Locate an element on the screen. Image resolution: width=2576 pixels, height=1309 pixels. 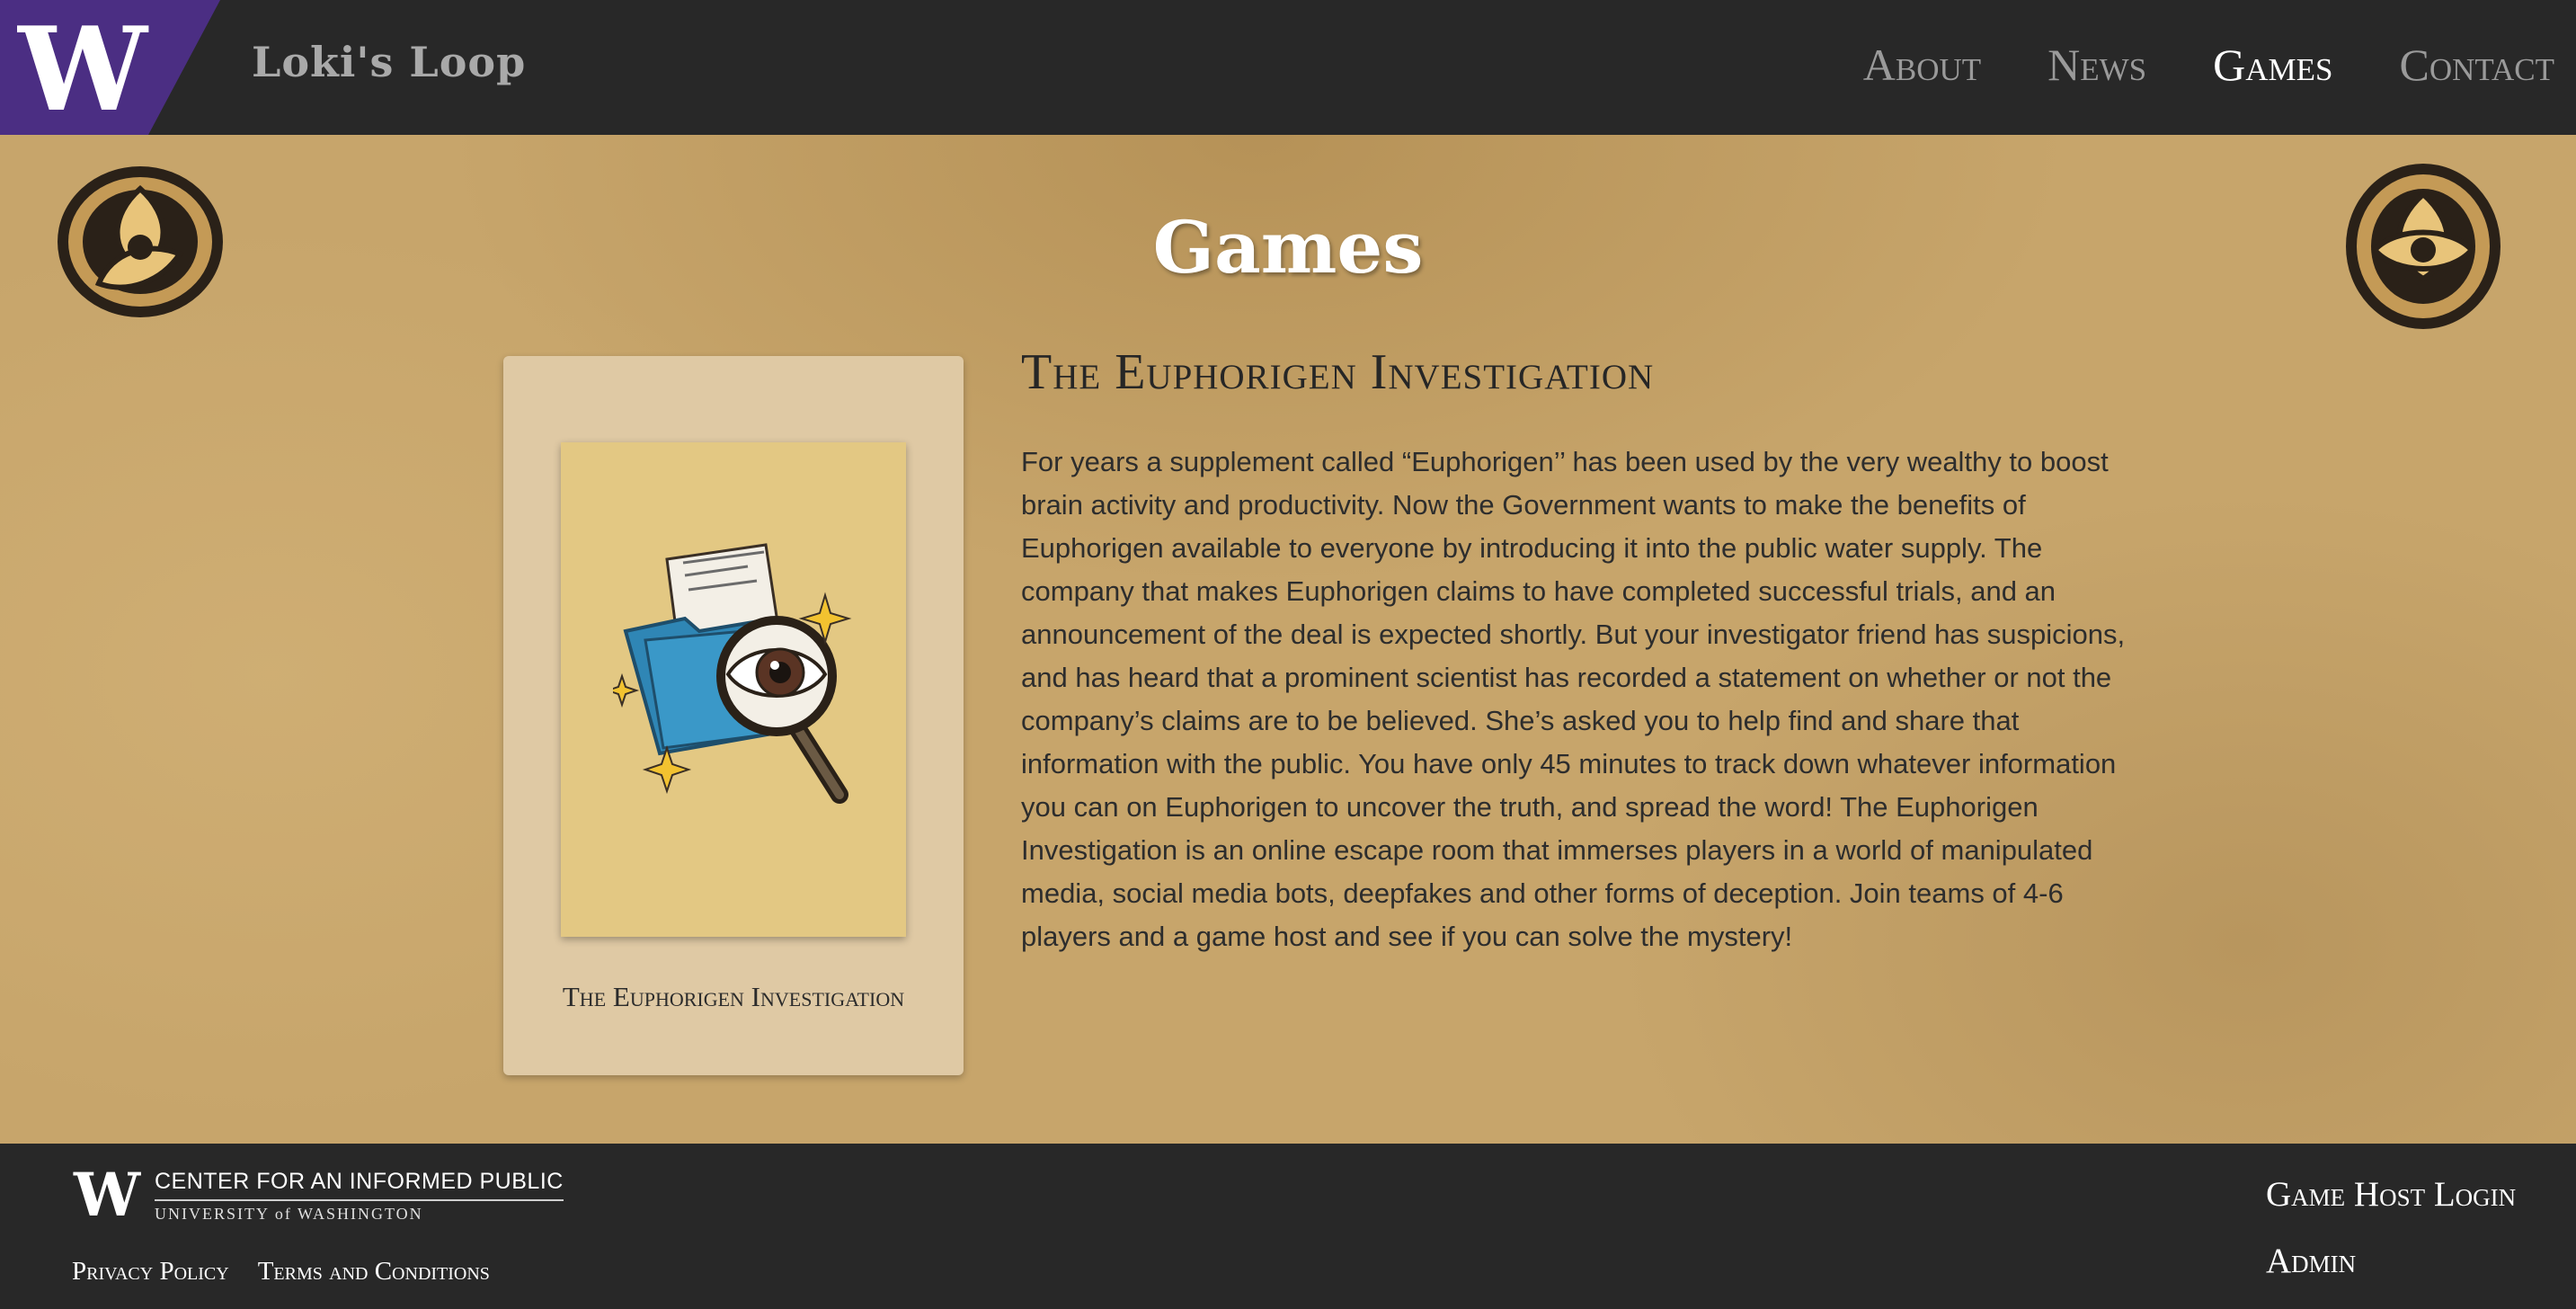
nav-contact: Contact is located at coordinates (2477, 65).